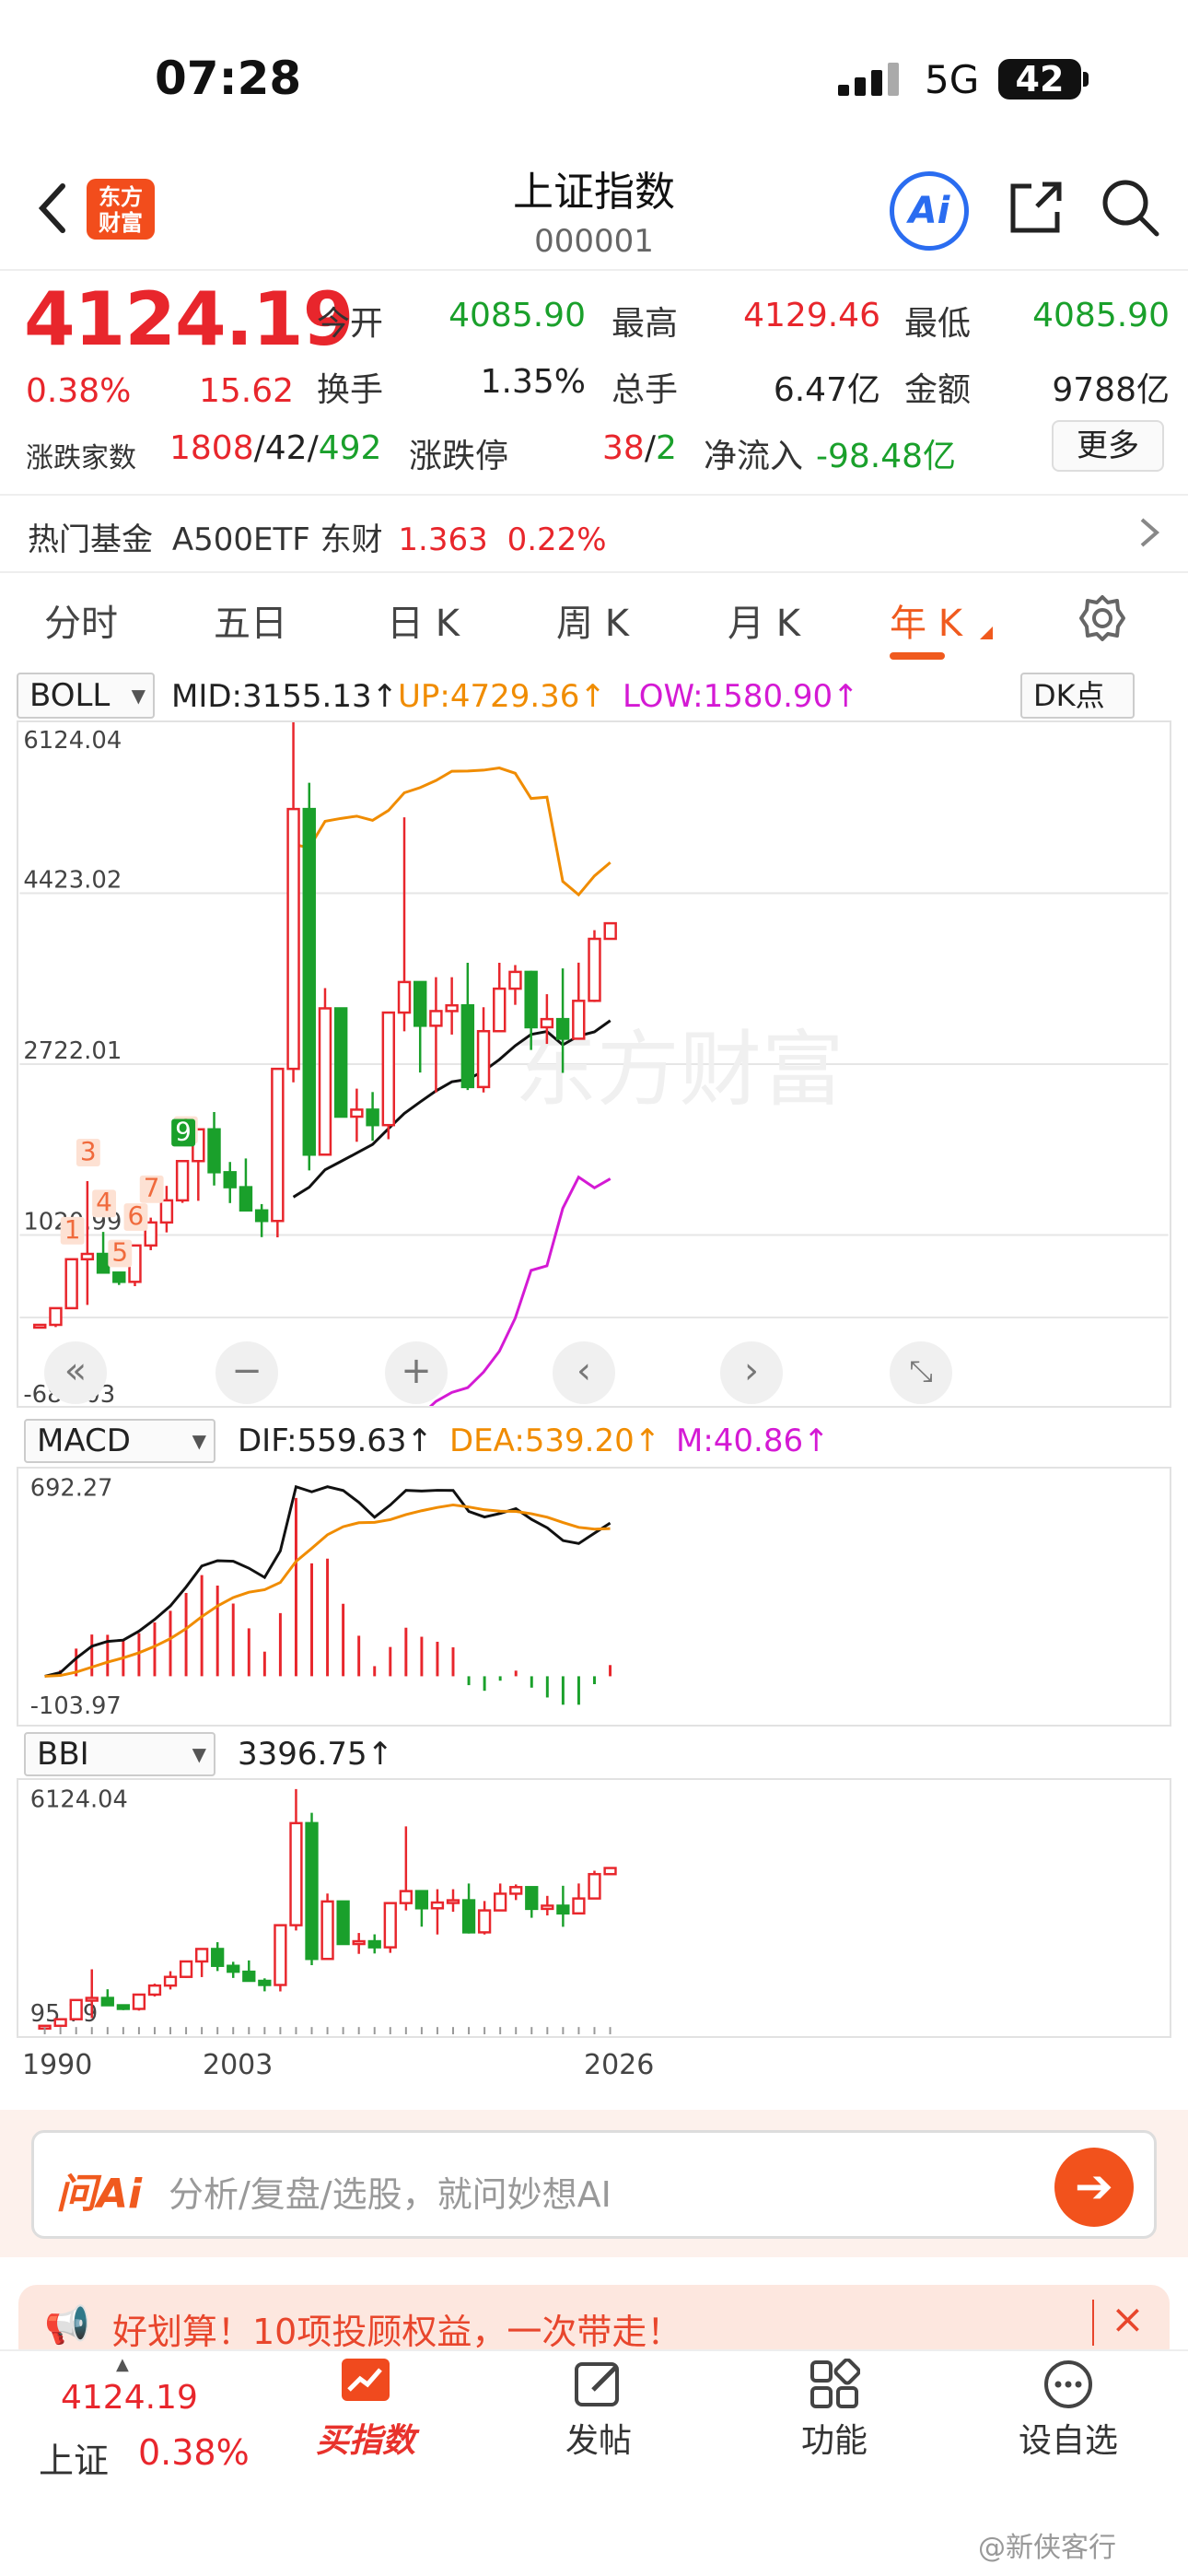  Describe the element at coordinates (1108, 446) in the screenshot. I see `more-button: 更多` at that location.